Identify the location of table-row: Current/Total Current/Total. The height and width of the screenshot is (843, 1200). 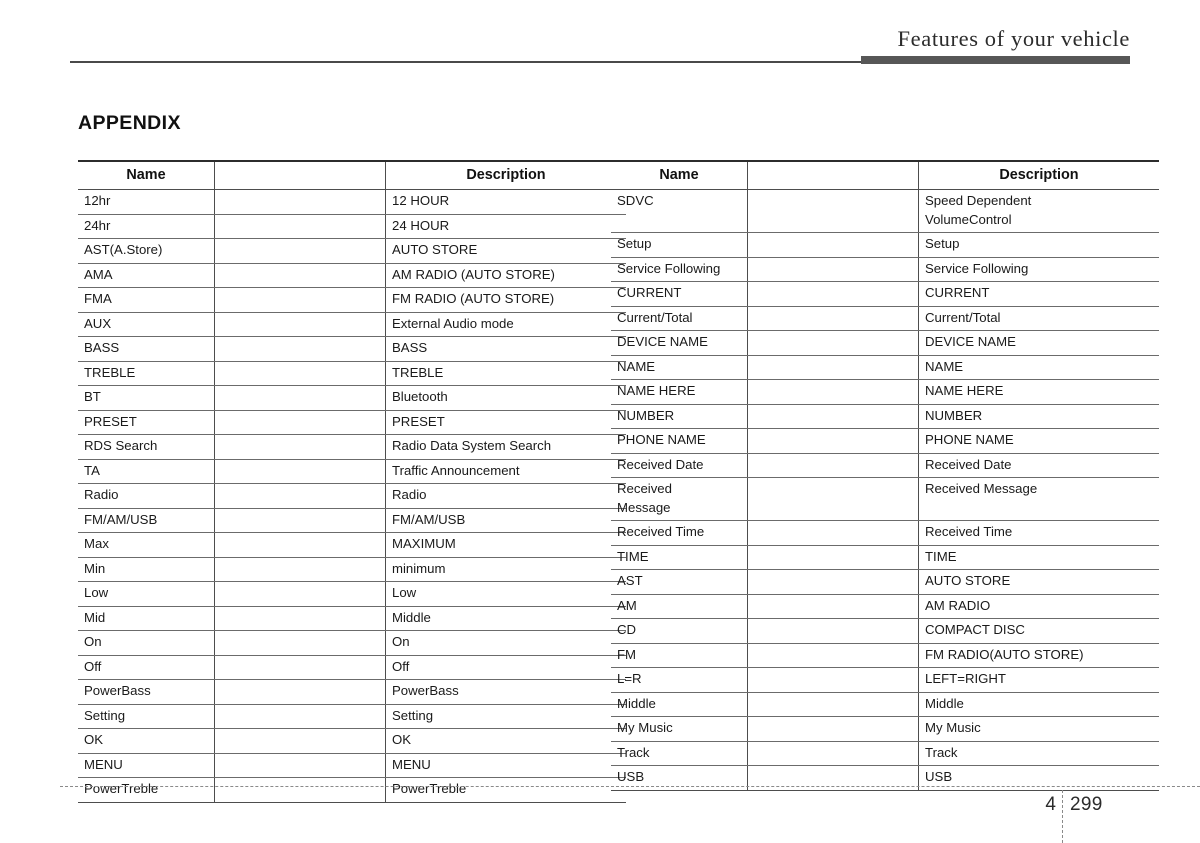
(885, 318).